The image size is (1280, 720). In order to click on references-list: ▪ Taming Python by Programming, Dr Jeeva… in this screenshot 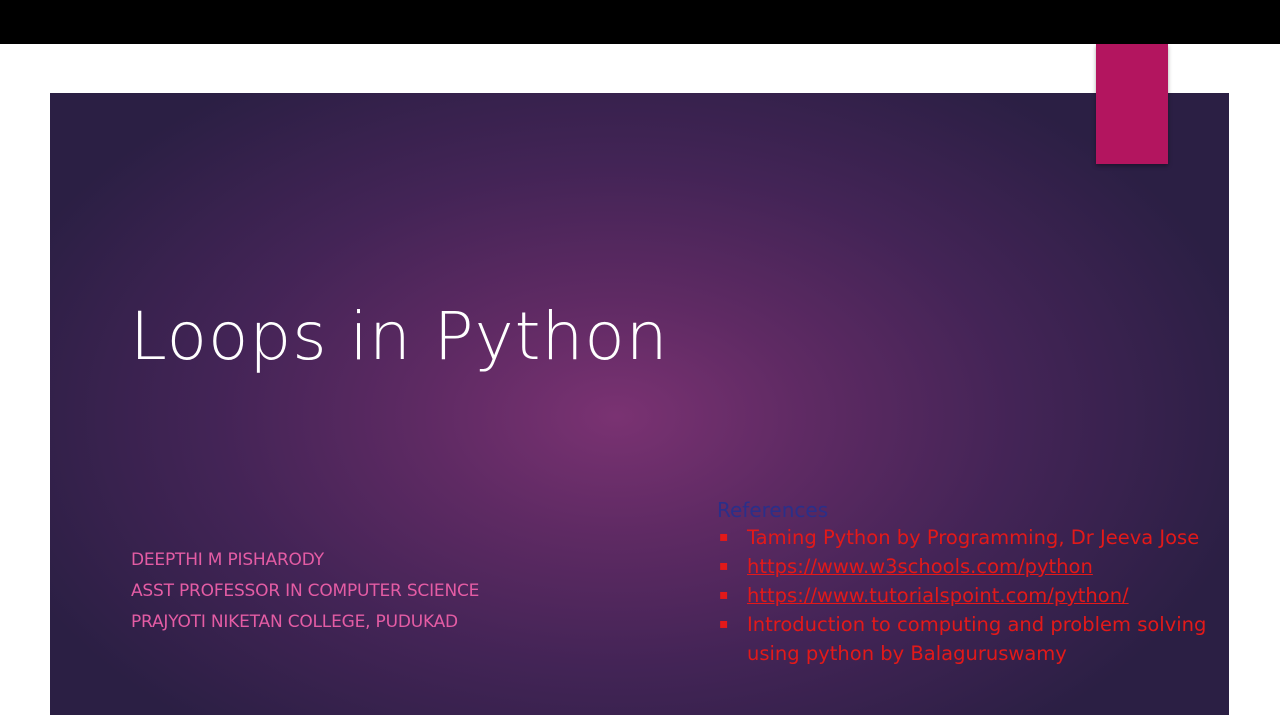, I will do `click(973, 595)`.